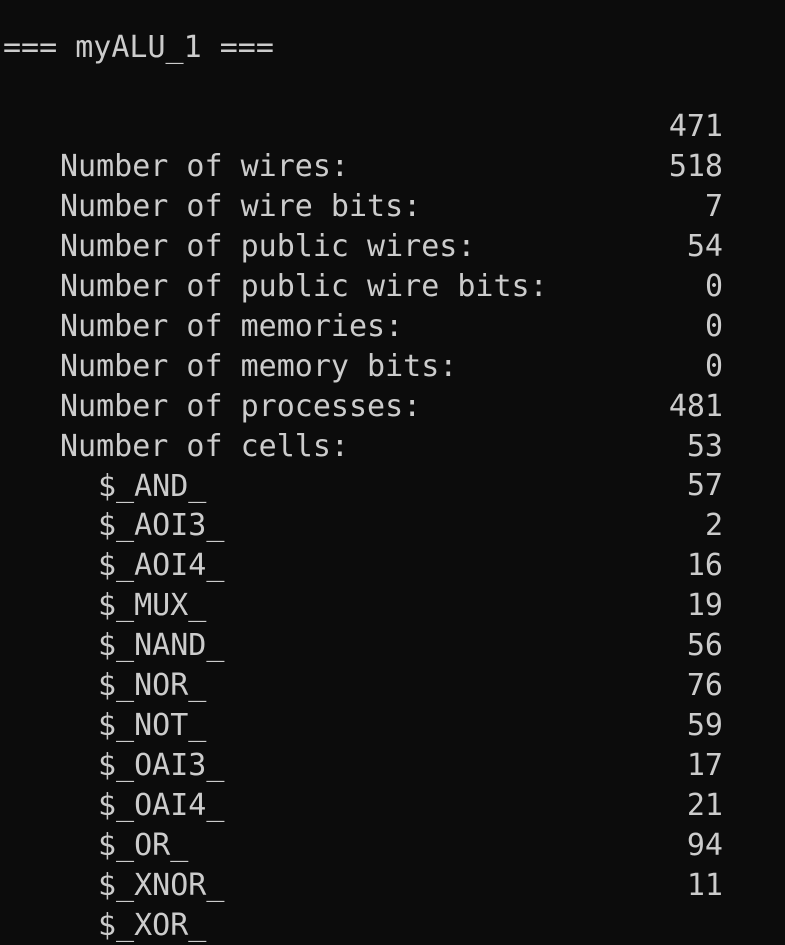  Describe the element at coordinates (103, 664) in the screenshot. I see `cell-row: $_NOR_` at that location.